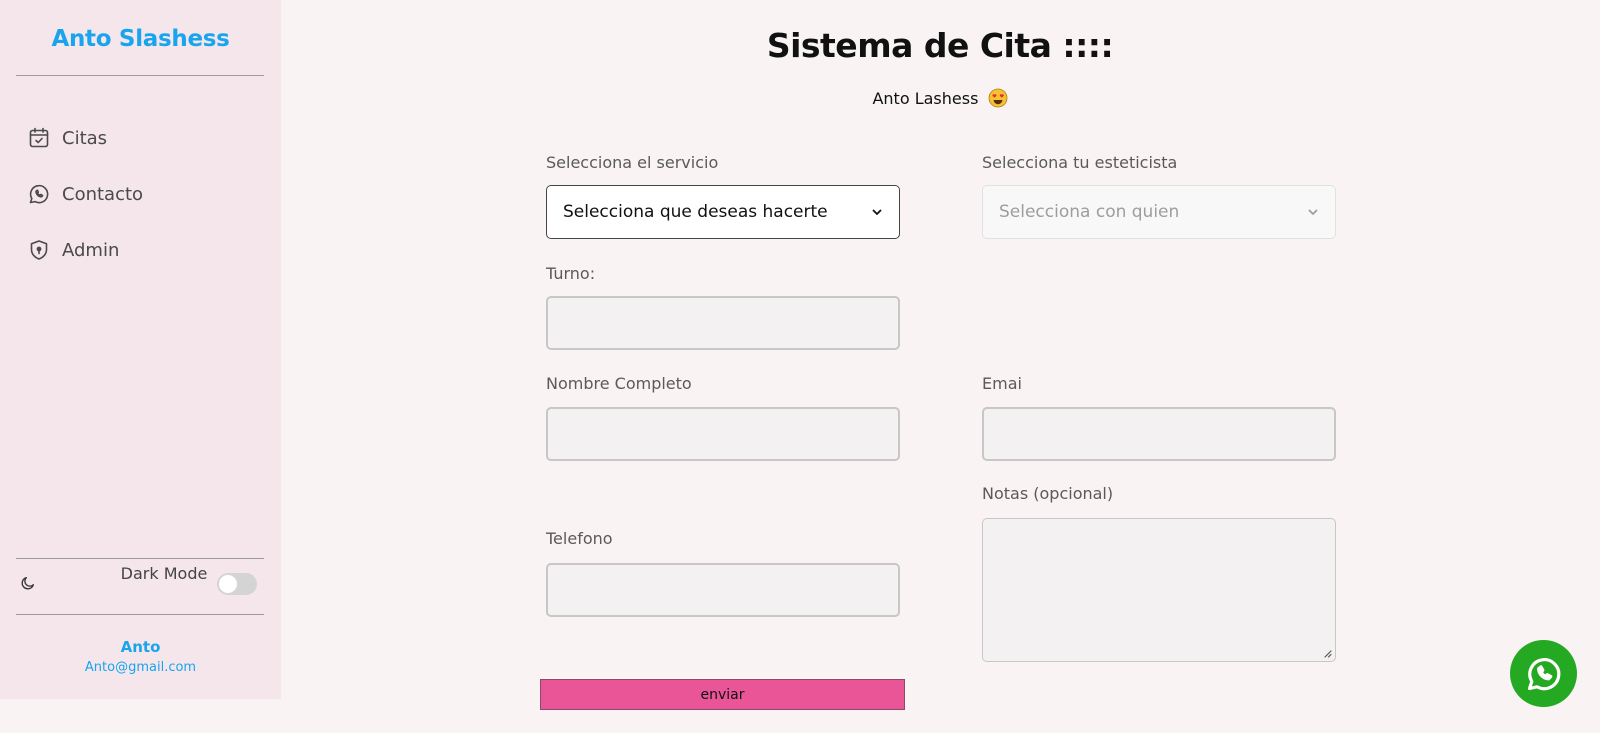 Image resolution: width=1600 pixels, height=733 pixels. What do you see at coordinates (39, 137) in the screenshot?
I see `calendar-check-icon` at bounding box center [39, 137].